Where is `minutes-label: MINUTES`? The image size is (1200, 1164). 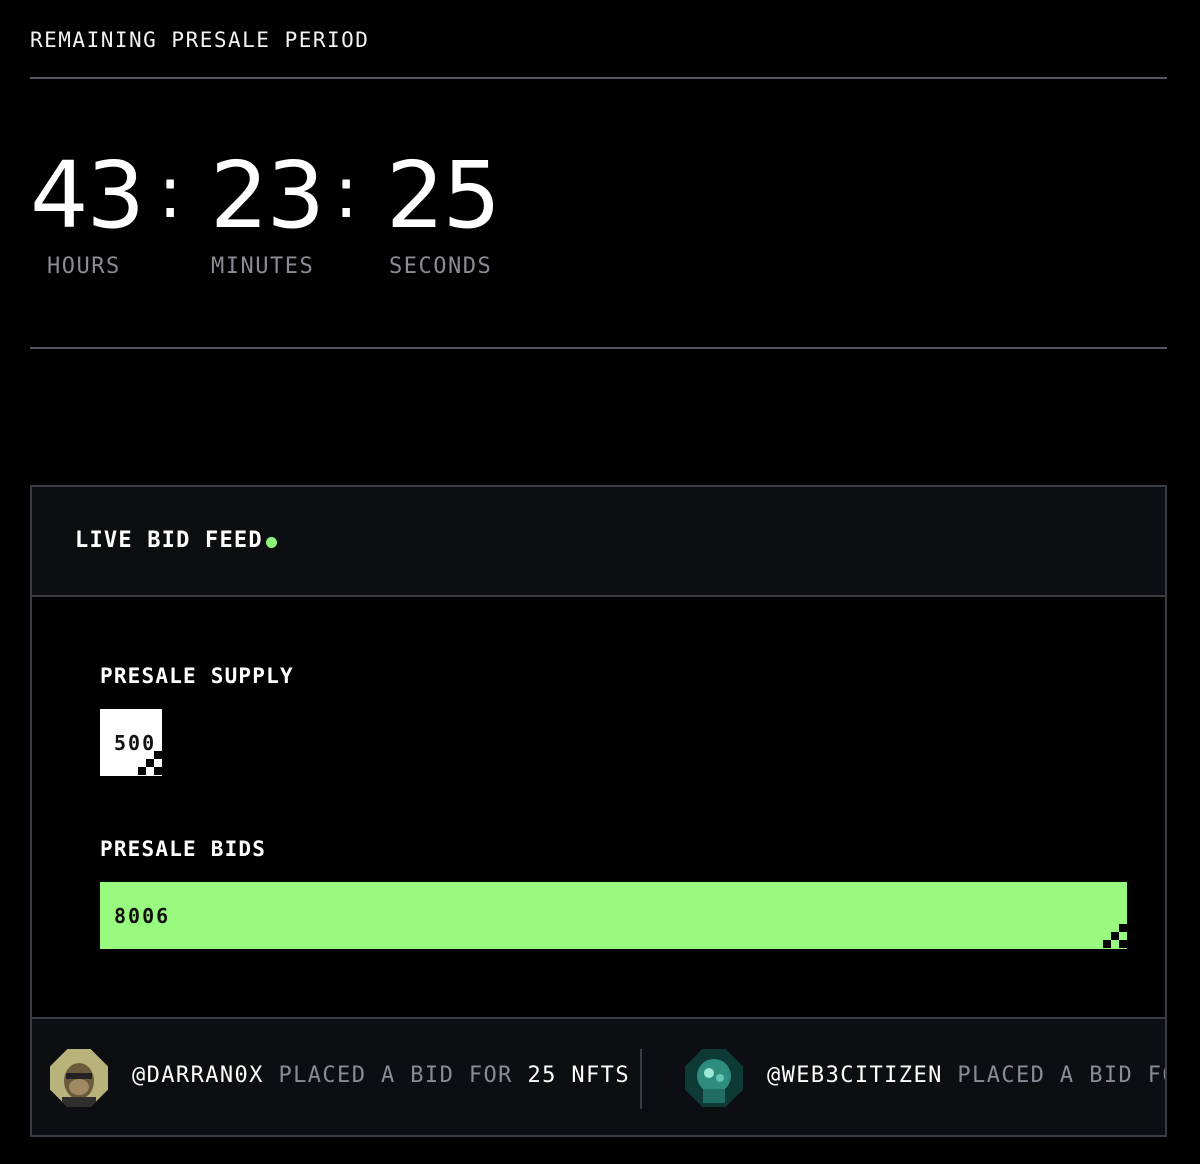
minutes-label: MINUTES is located at coordinates (263, 266).